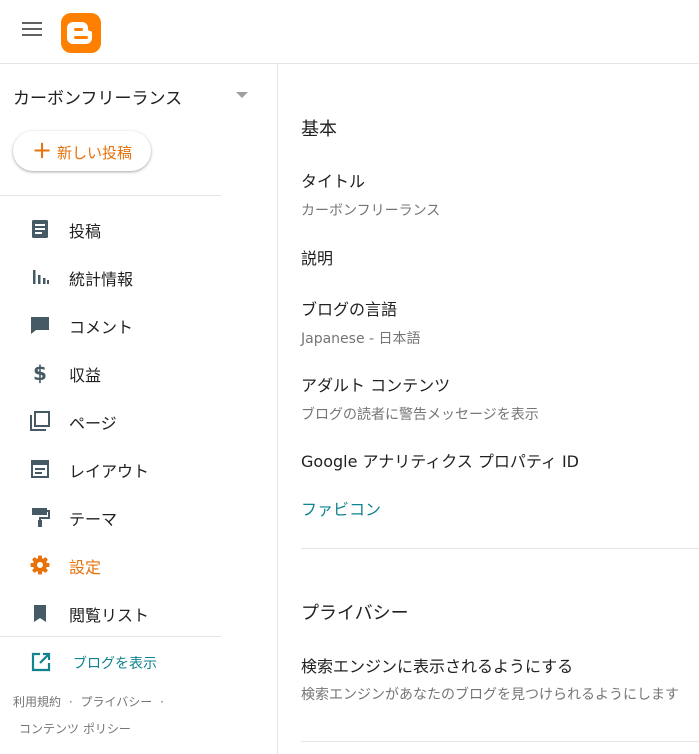 The width and height of the screenshot is (699, 754). Describe the element at coordinates (40, 277) in the screenshot. I see `stats-icon` at that location.